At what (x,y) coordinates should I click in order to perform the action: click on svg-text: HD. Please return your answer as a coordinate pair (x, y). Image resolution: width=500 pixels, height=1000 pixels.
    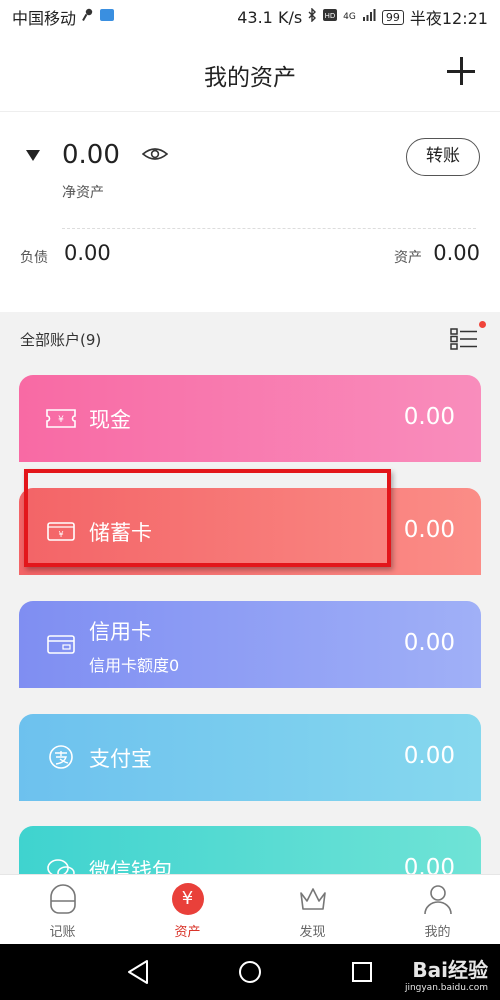
    Looking at the image, I should click on (330, 16).